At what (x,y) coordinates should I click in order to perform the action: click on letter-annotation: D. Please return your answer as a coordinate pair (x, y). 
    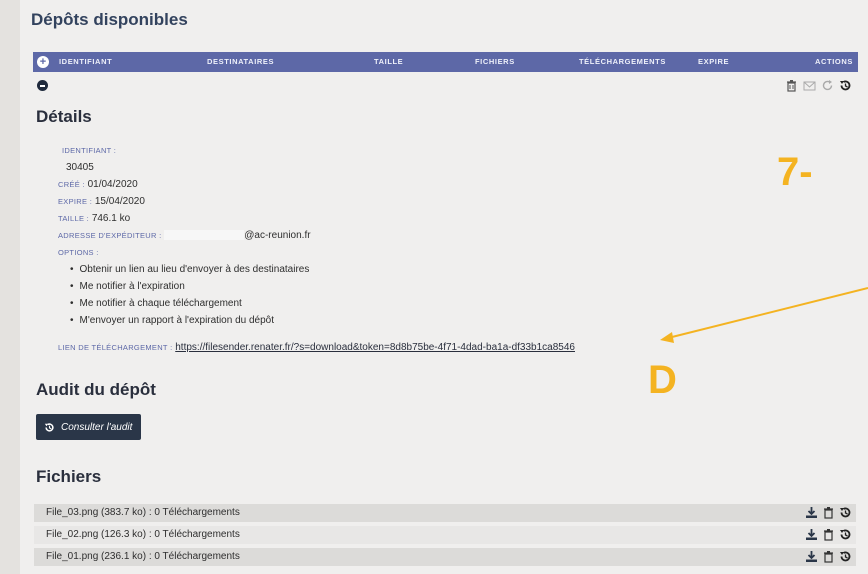
    Looking at the image, I should click on (662, 380).